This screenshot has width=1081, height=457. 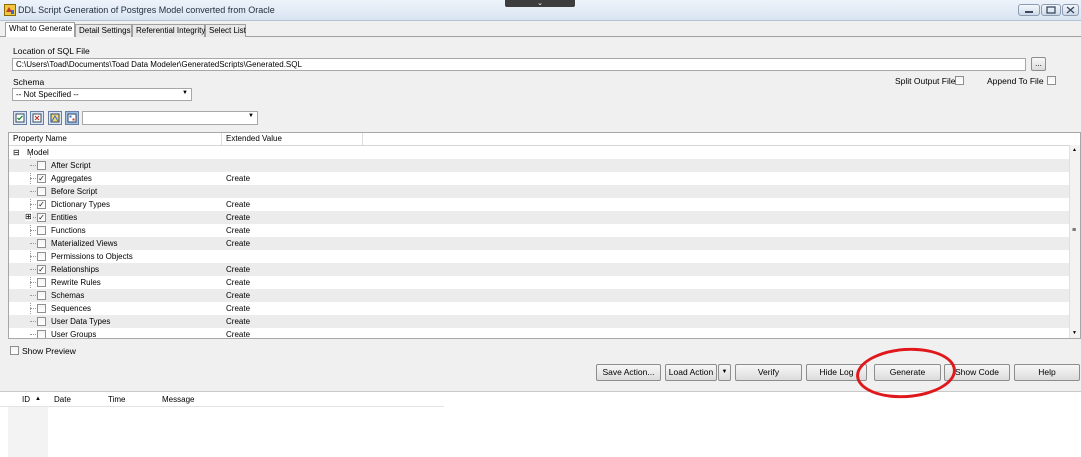 I want to click on verify-button: Verify, so click(x=768, y=372).